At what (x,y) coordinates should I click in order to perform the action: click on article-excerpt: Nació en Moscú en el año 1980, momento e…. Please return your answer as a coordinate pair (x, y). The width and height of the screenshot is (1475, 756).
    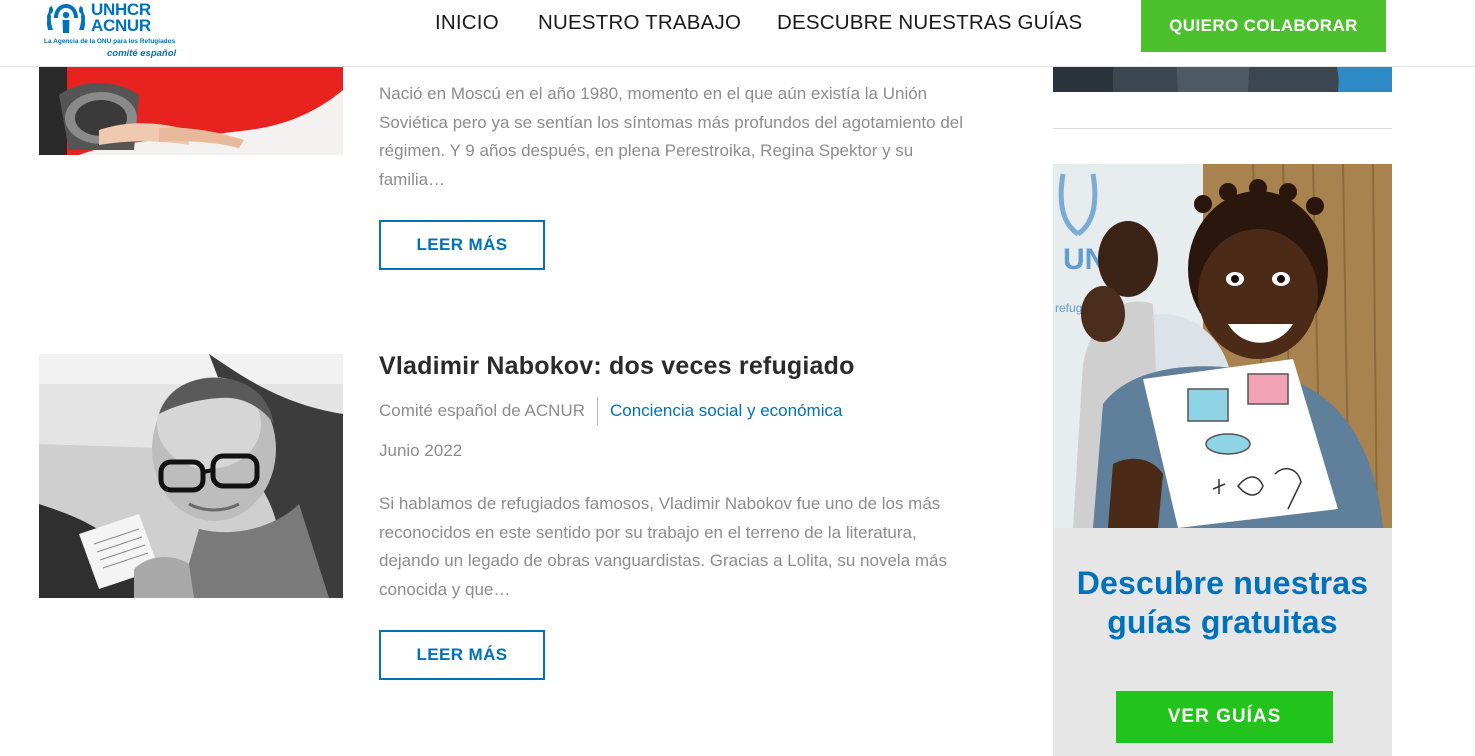
    Looking at the image, I should click on (671, 137).